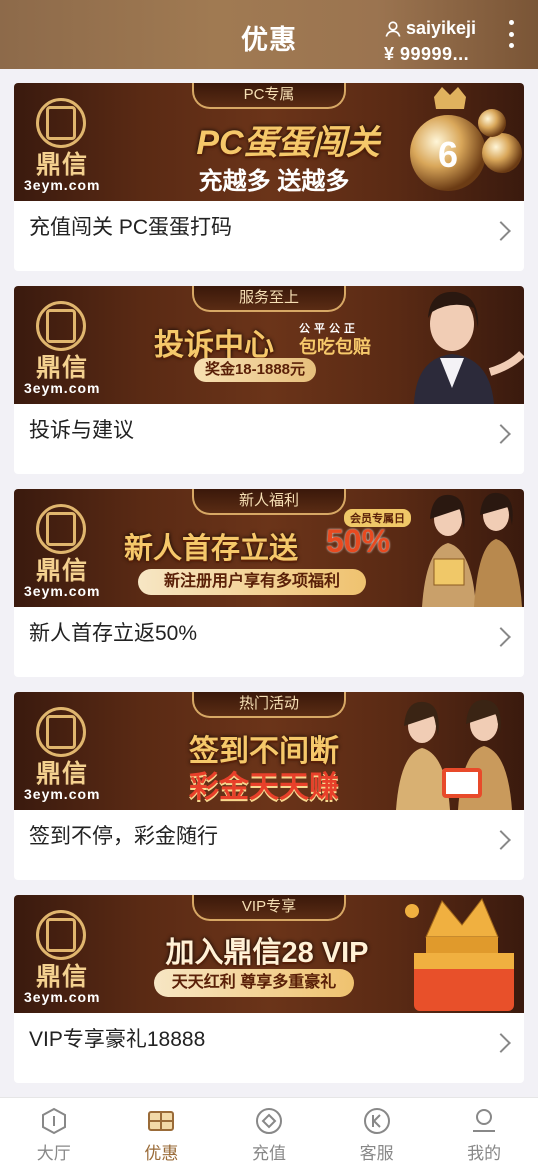 The width and height of the screenshot is (538, 1165). I want to click on promo-icon, so click(161, 1121).